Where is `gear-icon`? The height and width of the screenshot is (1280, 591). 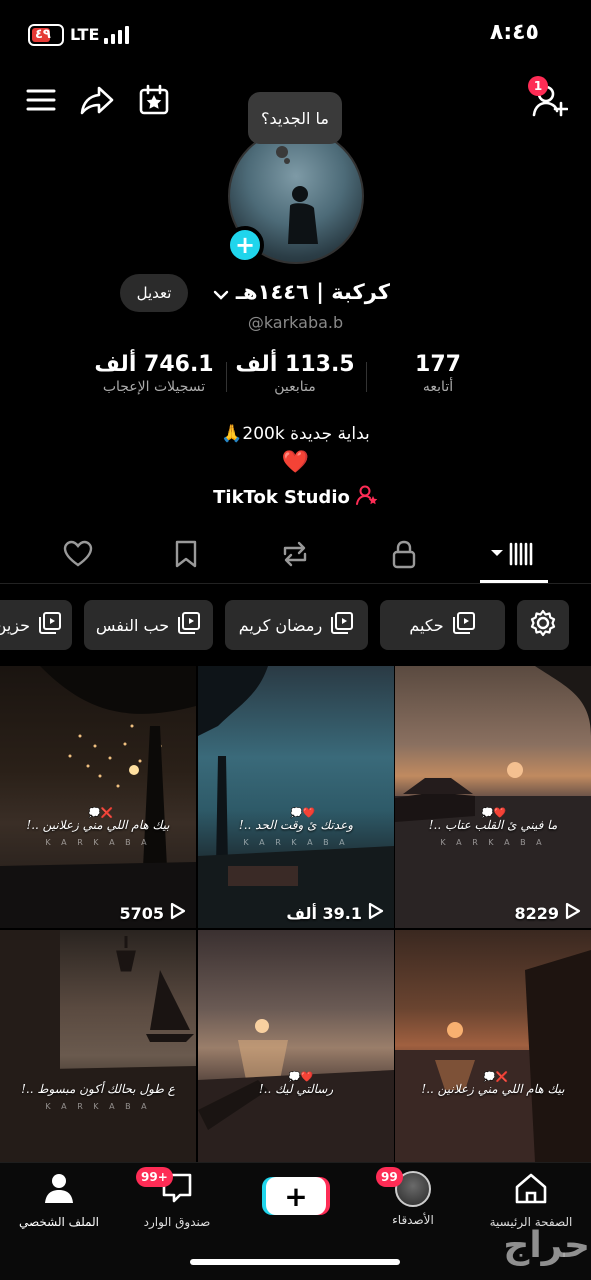
gear-icon is located at coordinates (543, 625).